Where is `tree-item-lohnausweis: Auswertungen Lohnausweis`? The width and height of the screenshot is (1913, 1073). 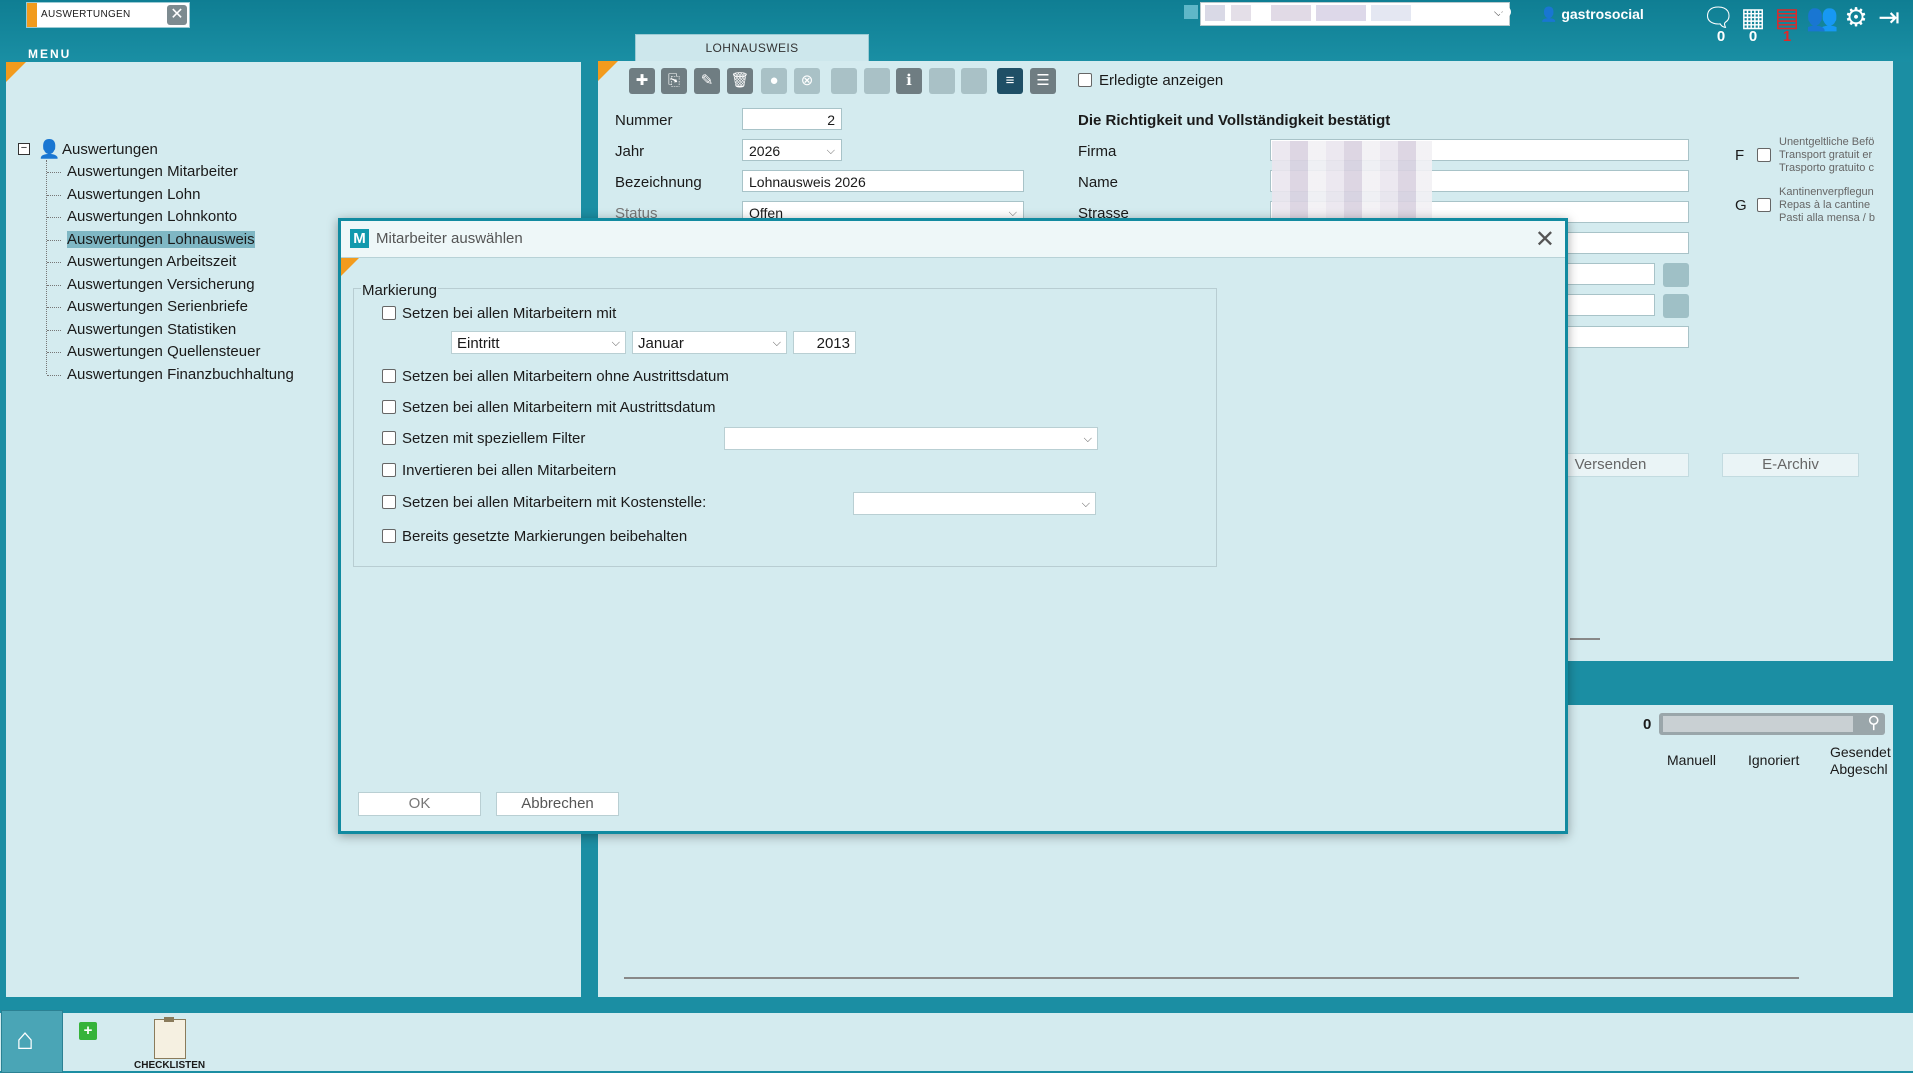 tree-item-lohnausweis: Auswertungen Lohnausweis is located at coordinates (161, 239).